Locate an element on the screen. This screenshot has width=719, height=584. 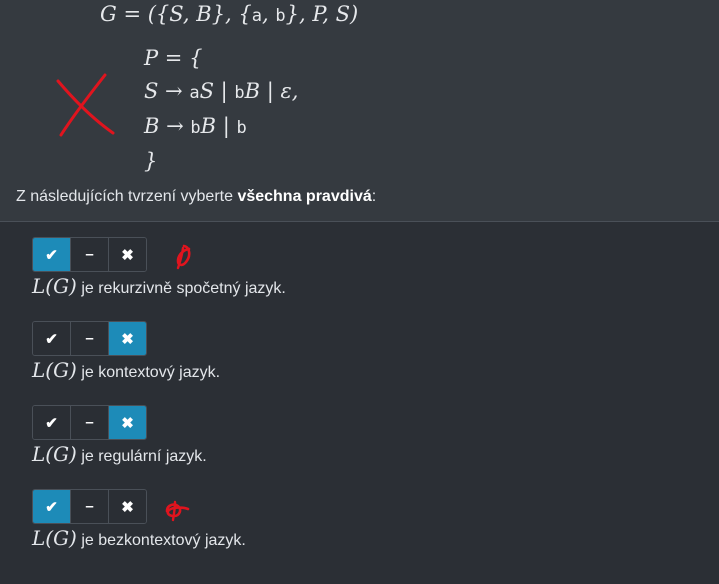
statement-item-4: ✔ – ✖ L(G) je bezkontextový jazyk. is located at coordinates (139, 519).